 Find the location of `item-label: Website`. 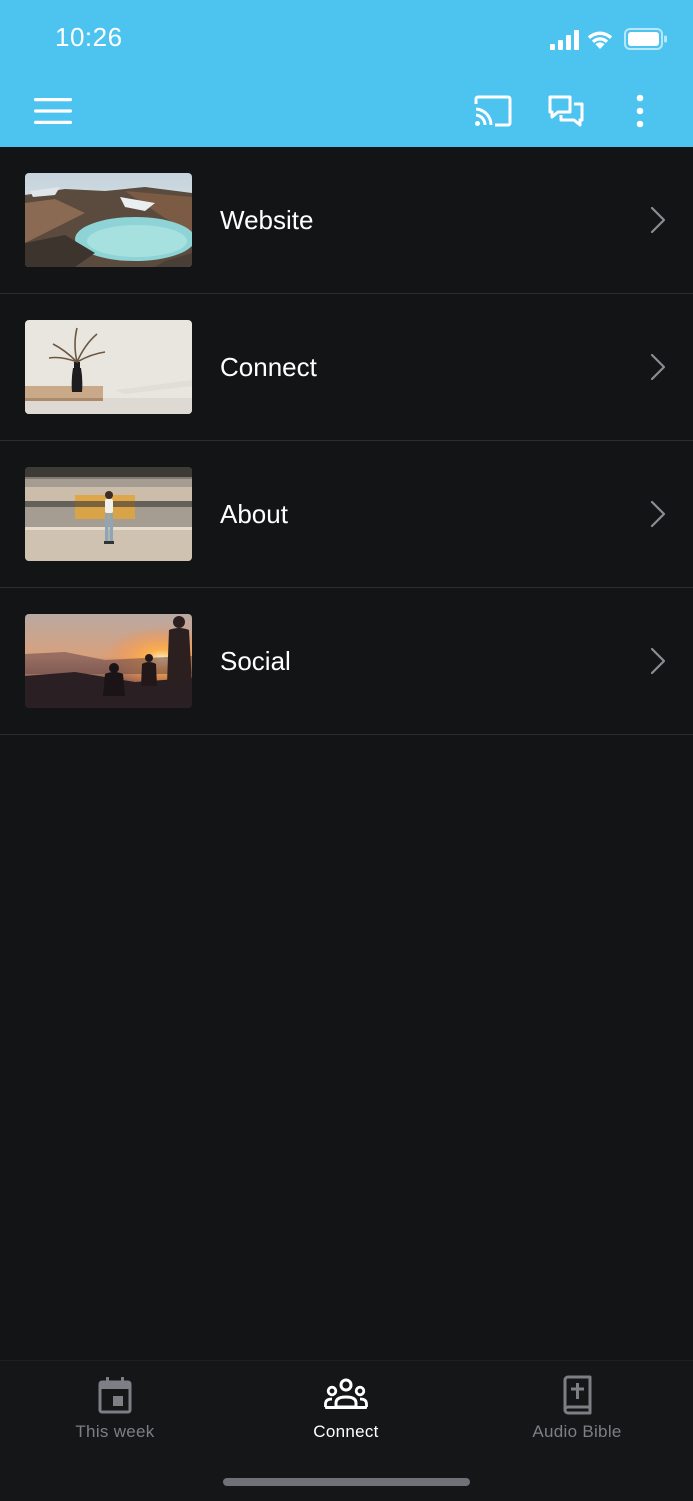

item-label: Website is located at coordinates (267, 220).